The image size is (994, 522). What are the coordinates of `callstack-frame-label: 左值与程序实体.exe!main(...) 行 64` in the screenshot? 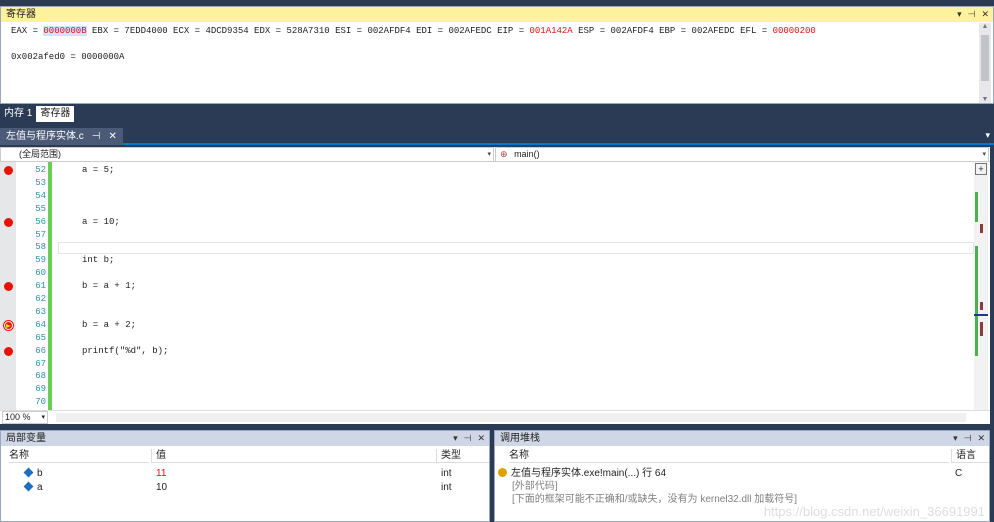 It's located at (589, 473).